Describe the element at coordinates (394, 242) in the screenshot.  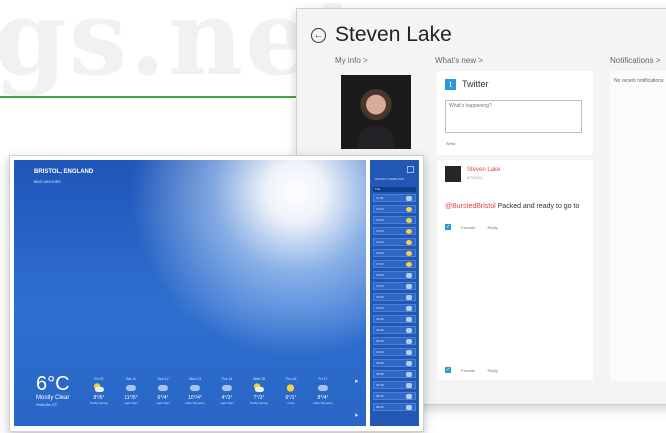
I see `hourly-row: 15:00` at that location.